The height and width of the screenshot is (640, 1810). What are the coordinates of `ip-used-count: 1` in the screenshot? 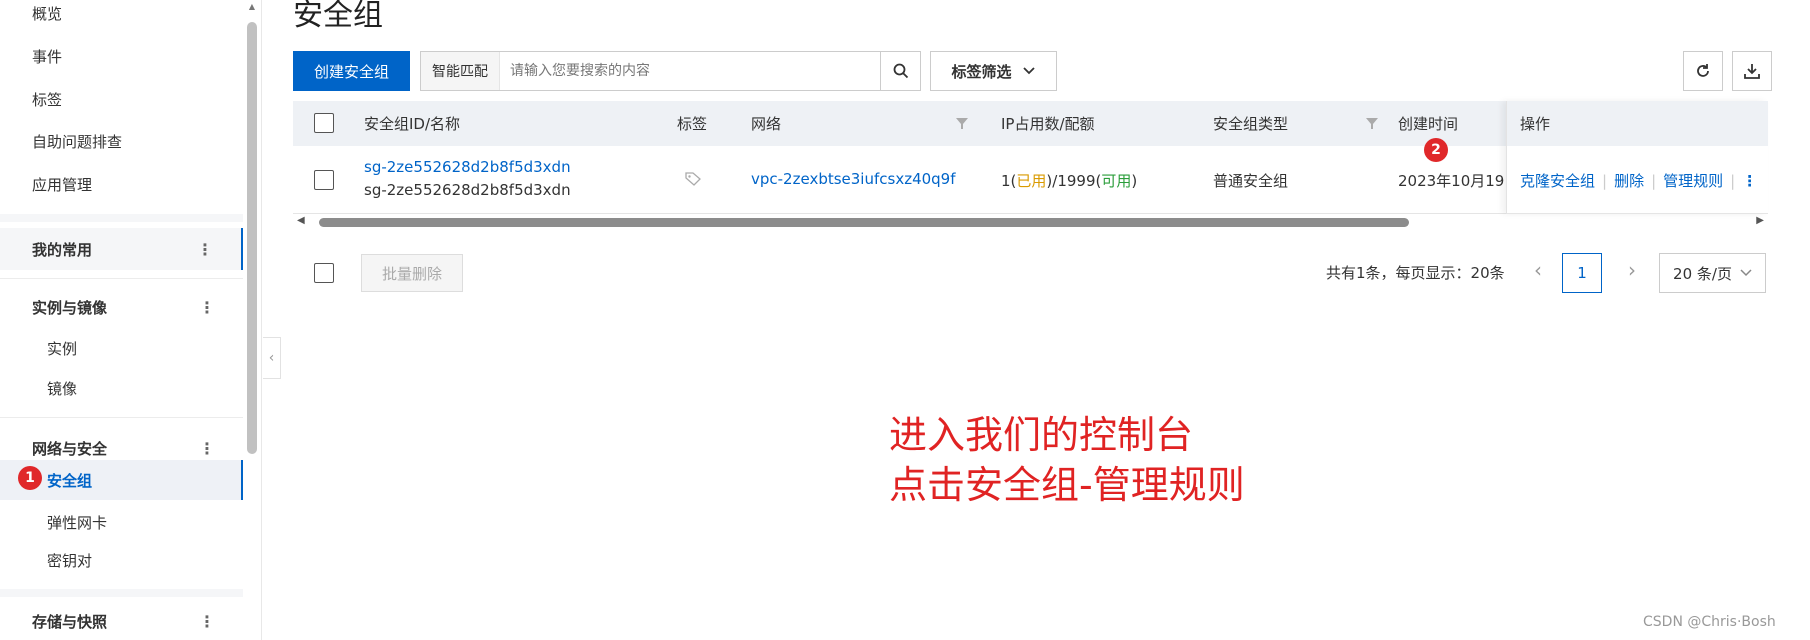 It's located at (1006, 181).